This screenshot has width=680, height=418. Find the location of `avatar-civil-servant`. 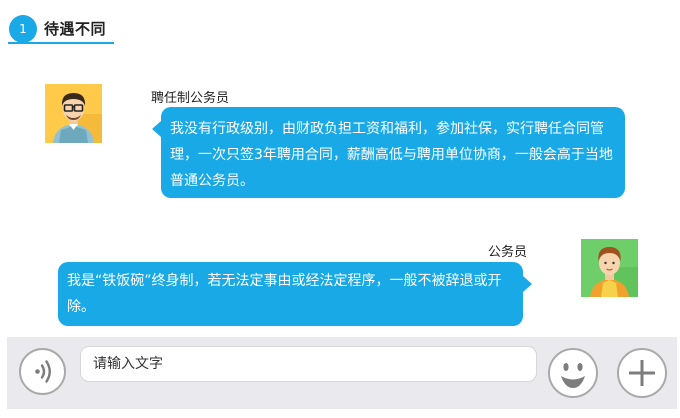

avatar-civil-servant is located at coordinates (609, 268).